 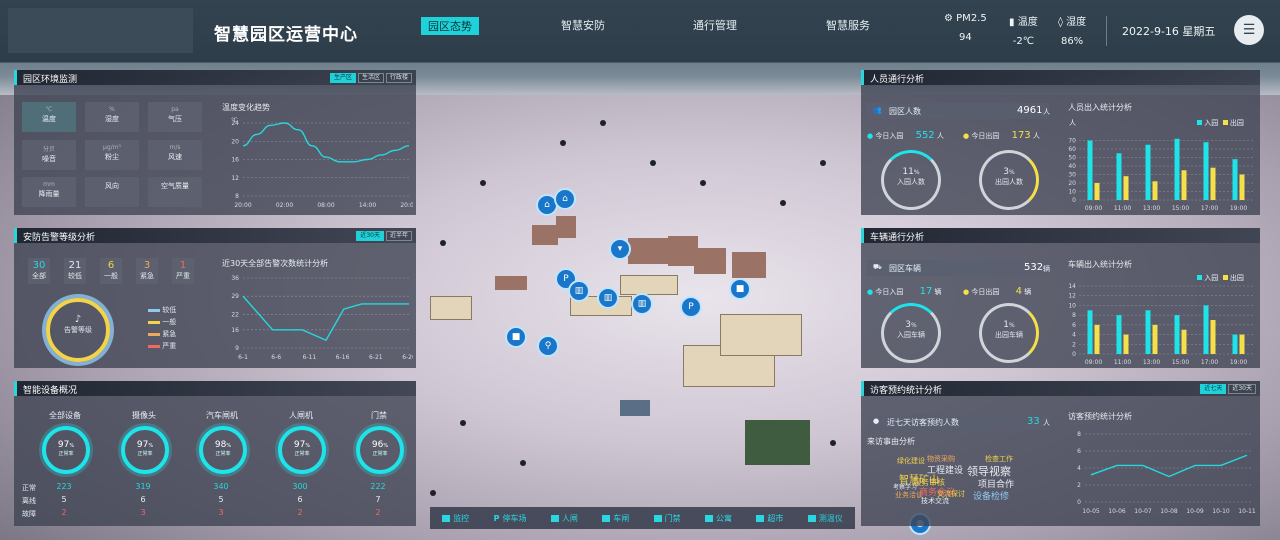 What do you see at coordinates (1249, 30) in the screenshot?
I see `settings-menu-button: ☰` at bounding box center [1249, 30].